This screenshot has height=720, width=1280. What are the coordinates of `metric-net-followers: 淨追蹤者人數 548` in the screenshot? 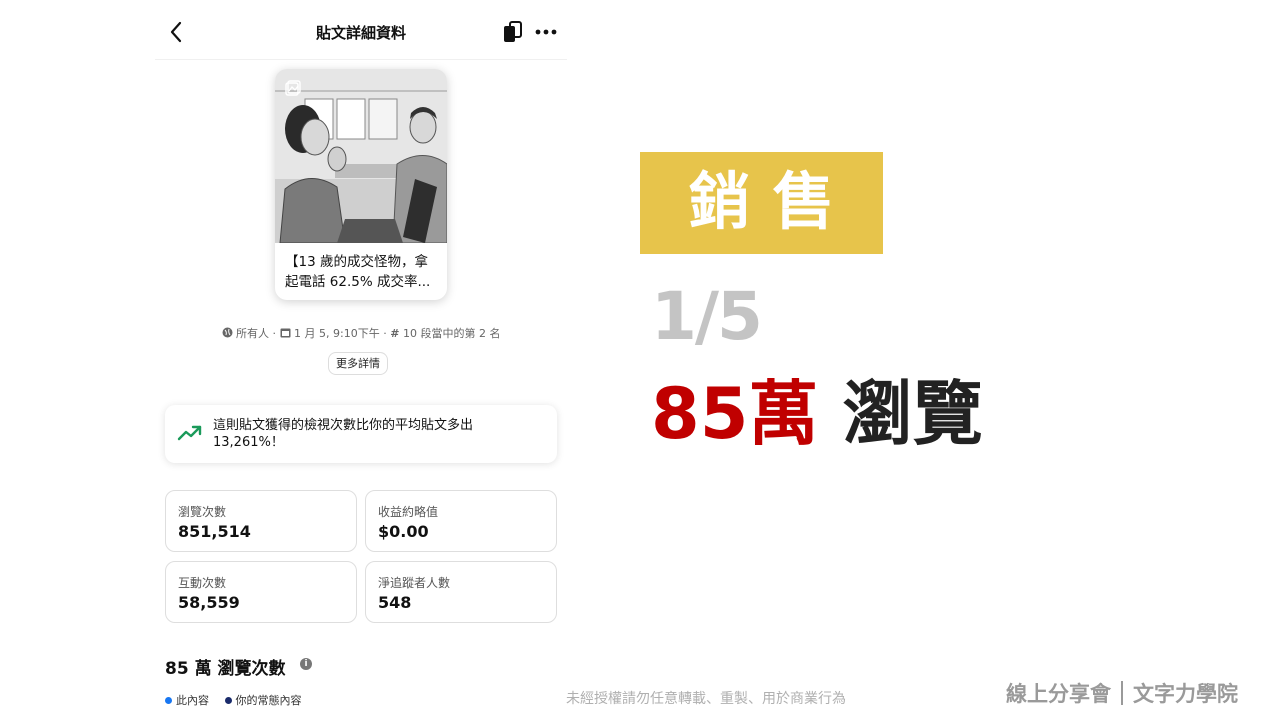 It's located at (461, 592).